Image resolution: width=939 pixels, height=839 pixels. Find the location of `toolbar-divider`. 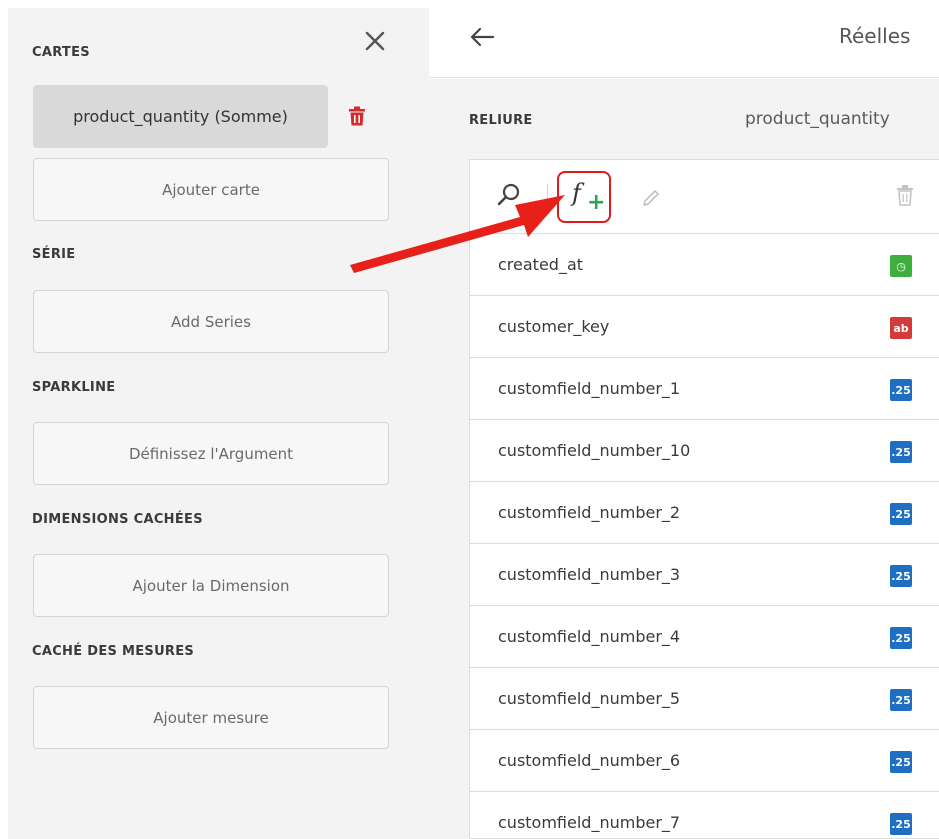

toolbar-divider is located at coordinates (547, 197).